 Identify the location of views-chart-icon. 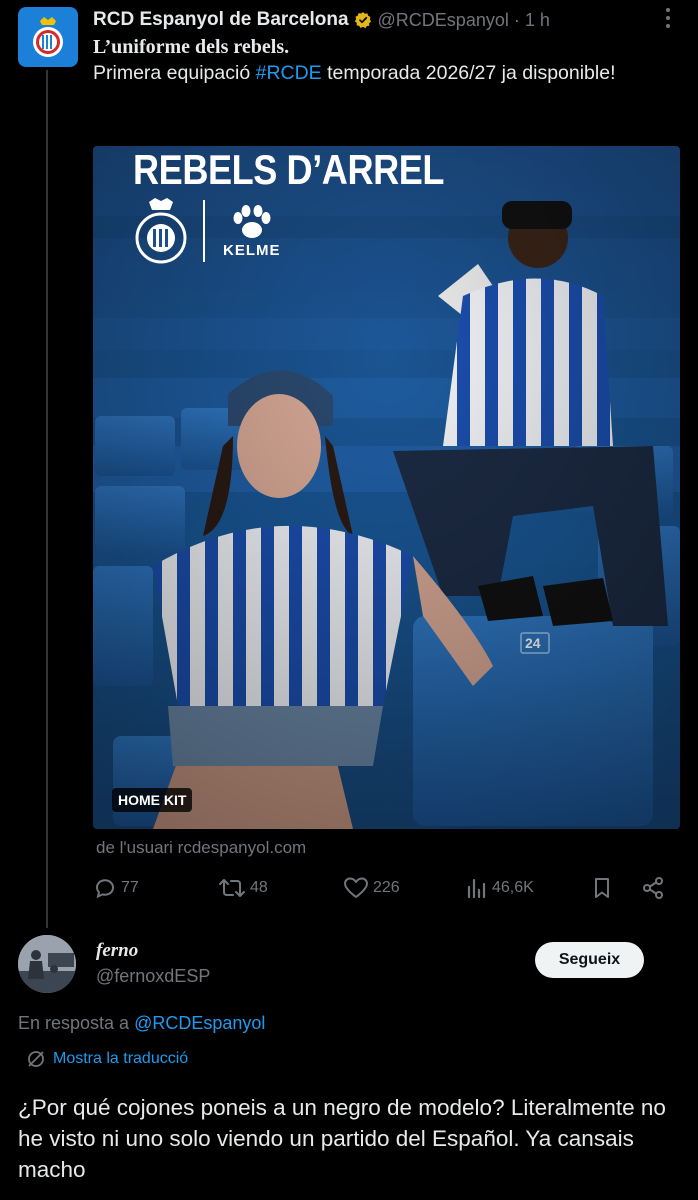
(476, 888).